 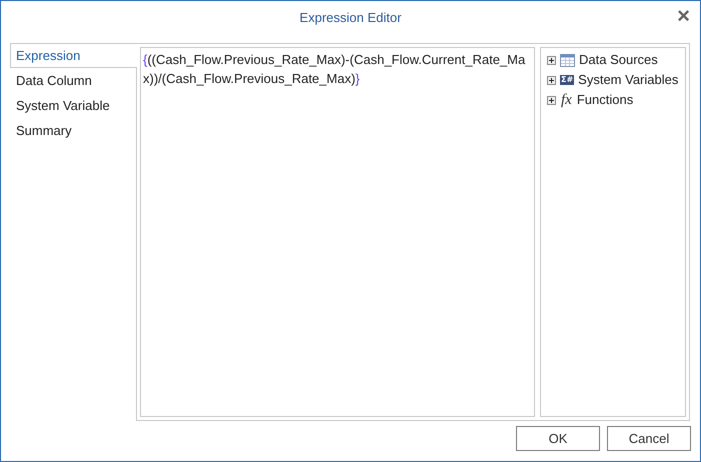 What do you see at coordinates (351, 18) in the screenshot?
I see `window-title: Expression Editor` at bounding box center [351, 18].